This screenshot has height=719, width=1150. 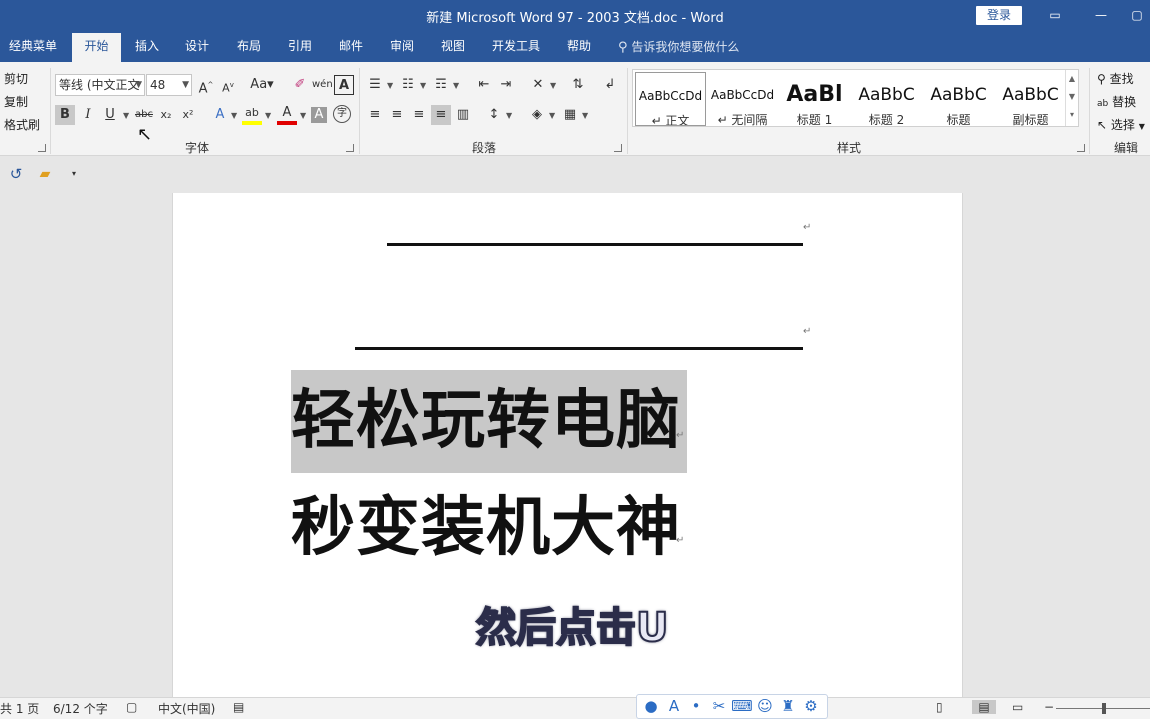 I want to click on replace-button: ab 替换, so click(x=1116, y=101).